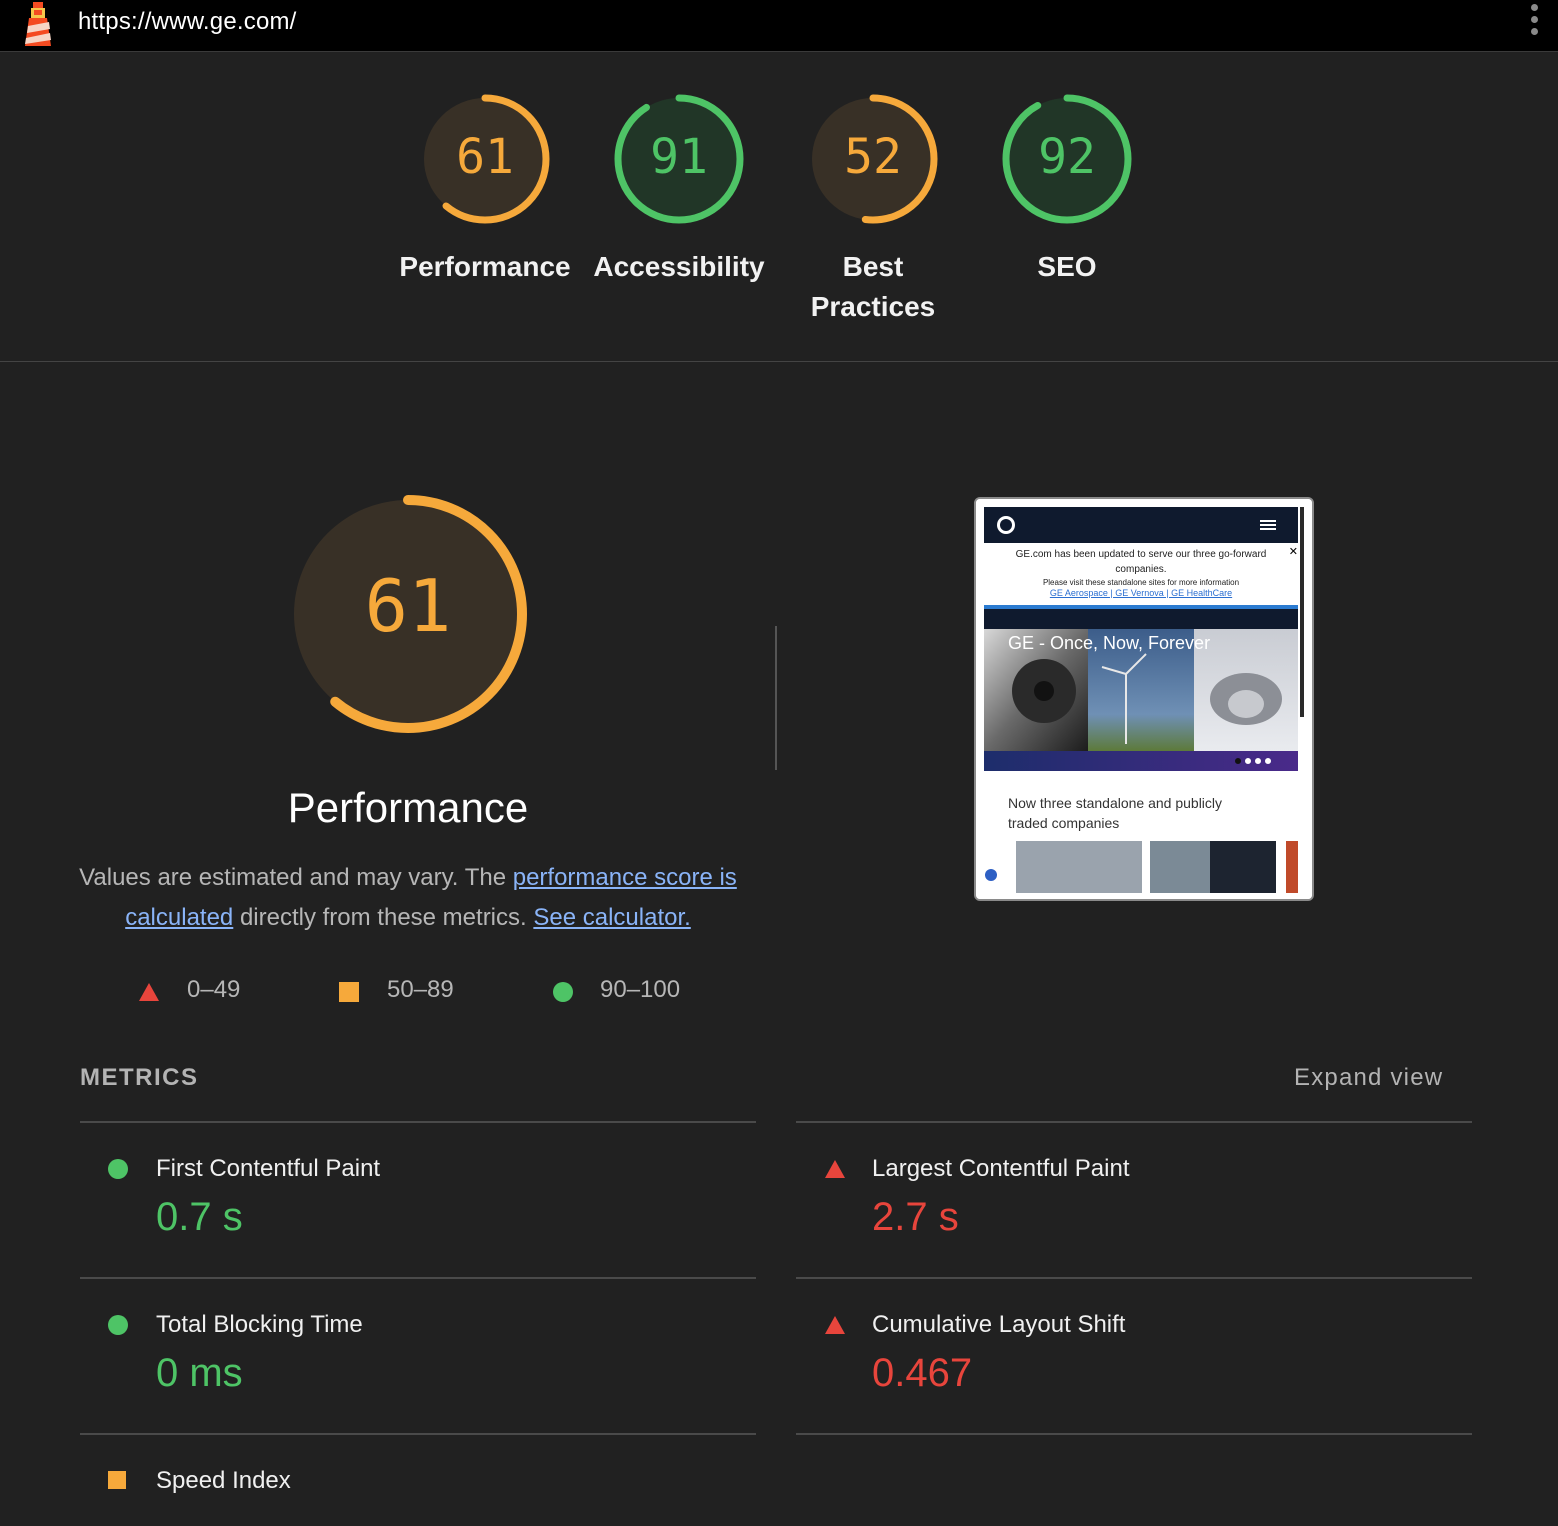  What do you see at coordinates (1067, 157) in the screenshot?
I see `score-value: 92` at bounding box center [1067, 157].